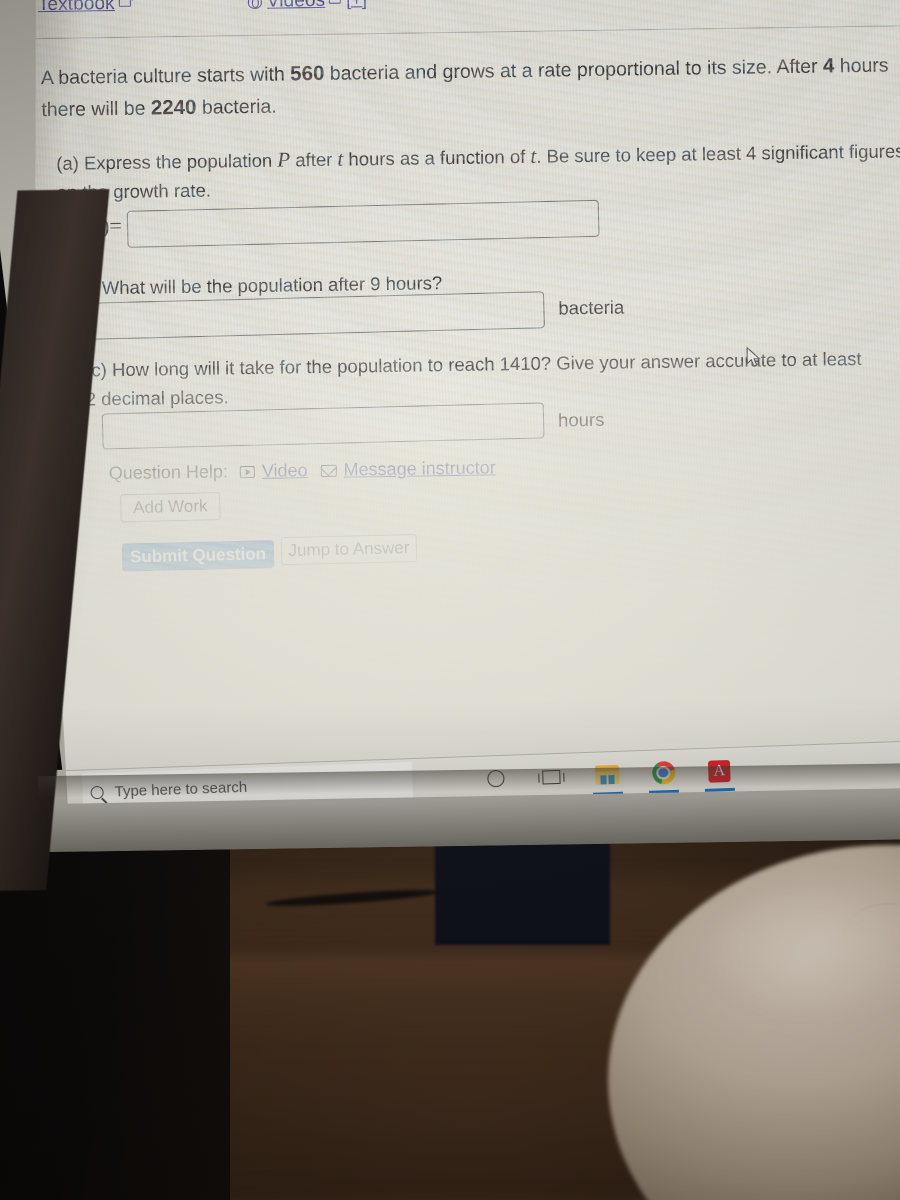  What do you see at coordinates (522, 892) in the screenshot?
I see `dark-device-under-monitor` at bounding box center [522, 892].